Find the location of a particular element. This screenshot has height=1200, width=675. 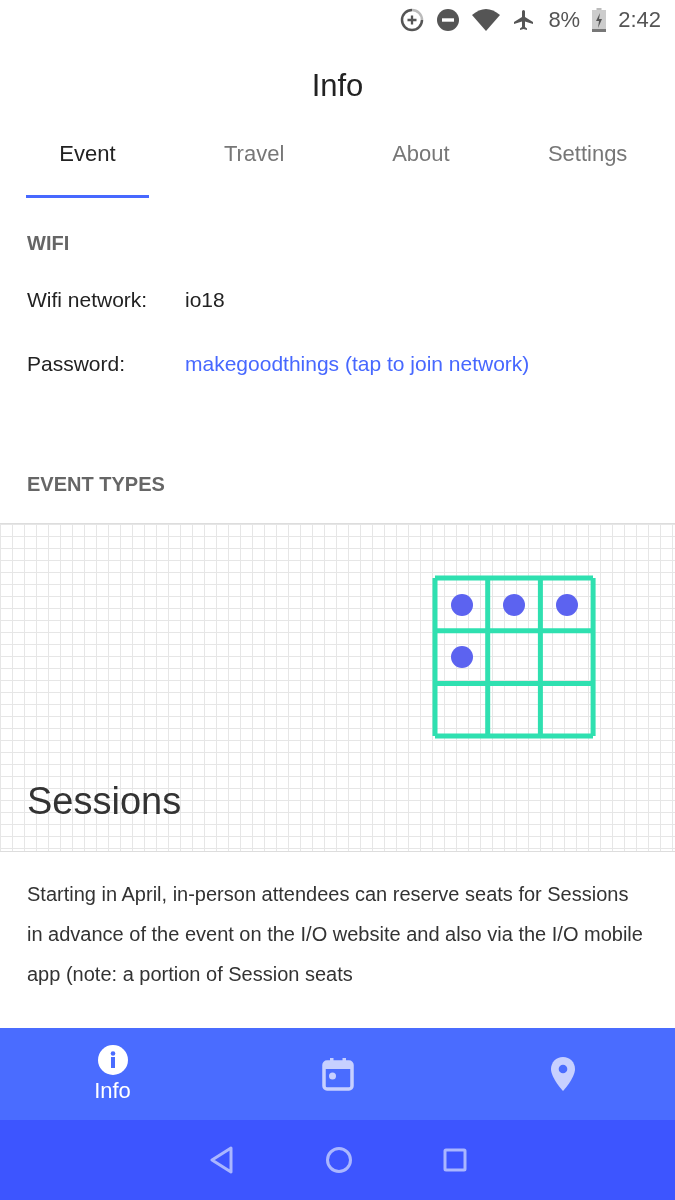

info-icon is located at coordinates (112, 1060).